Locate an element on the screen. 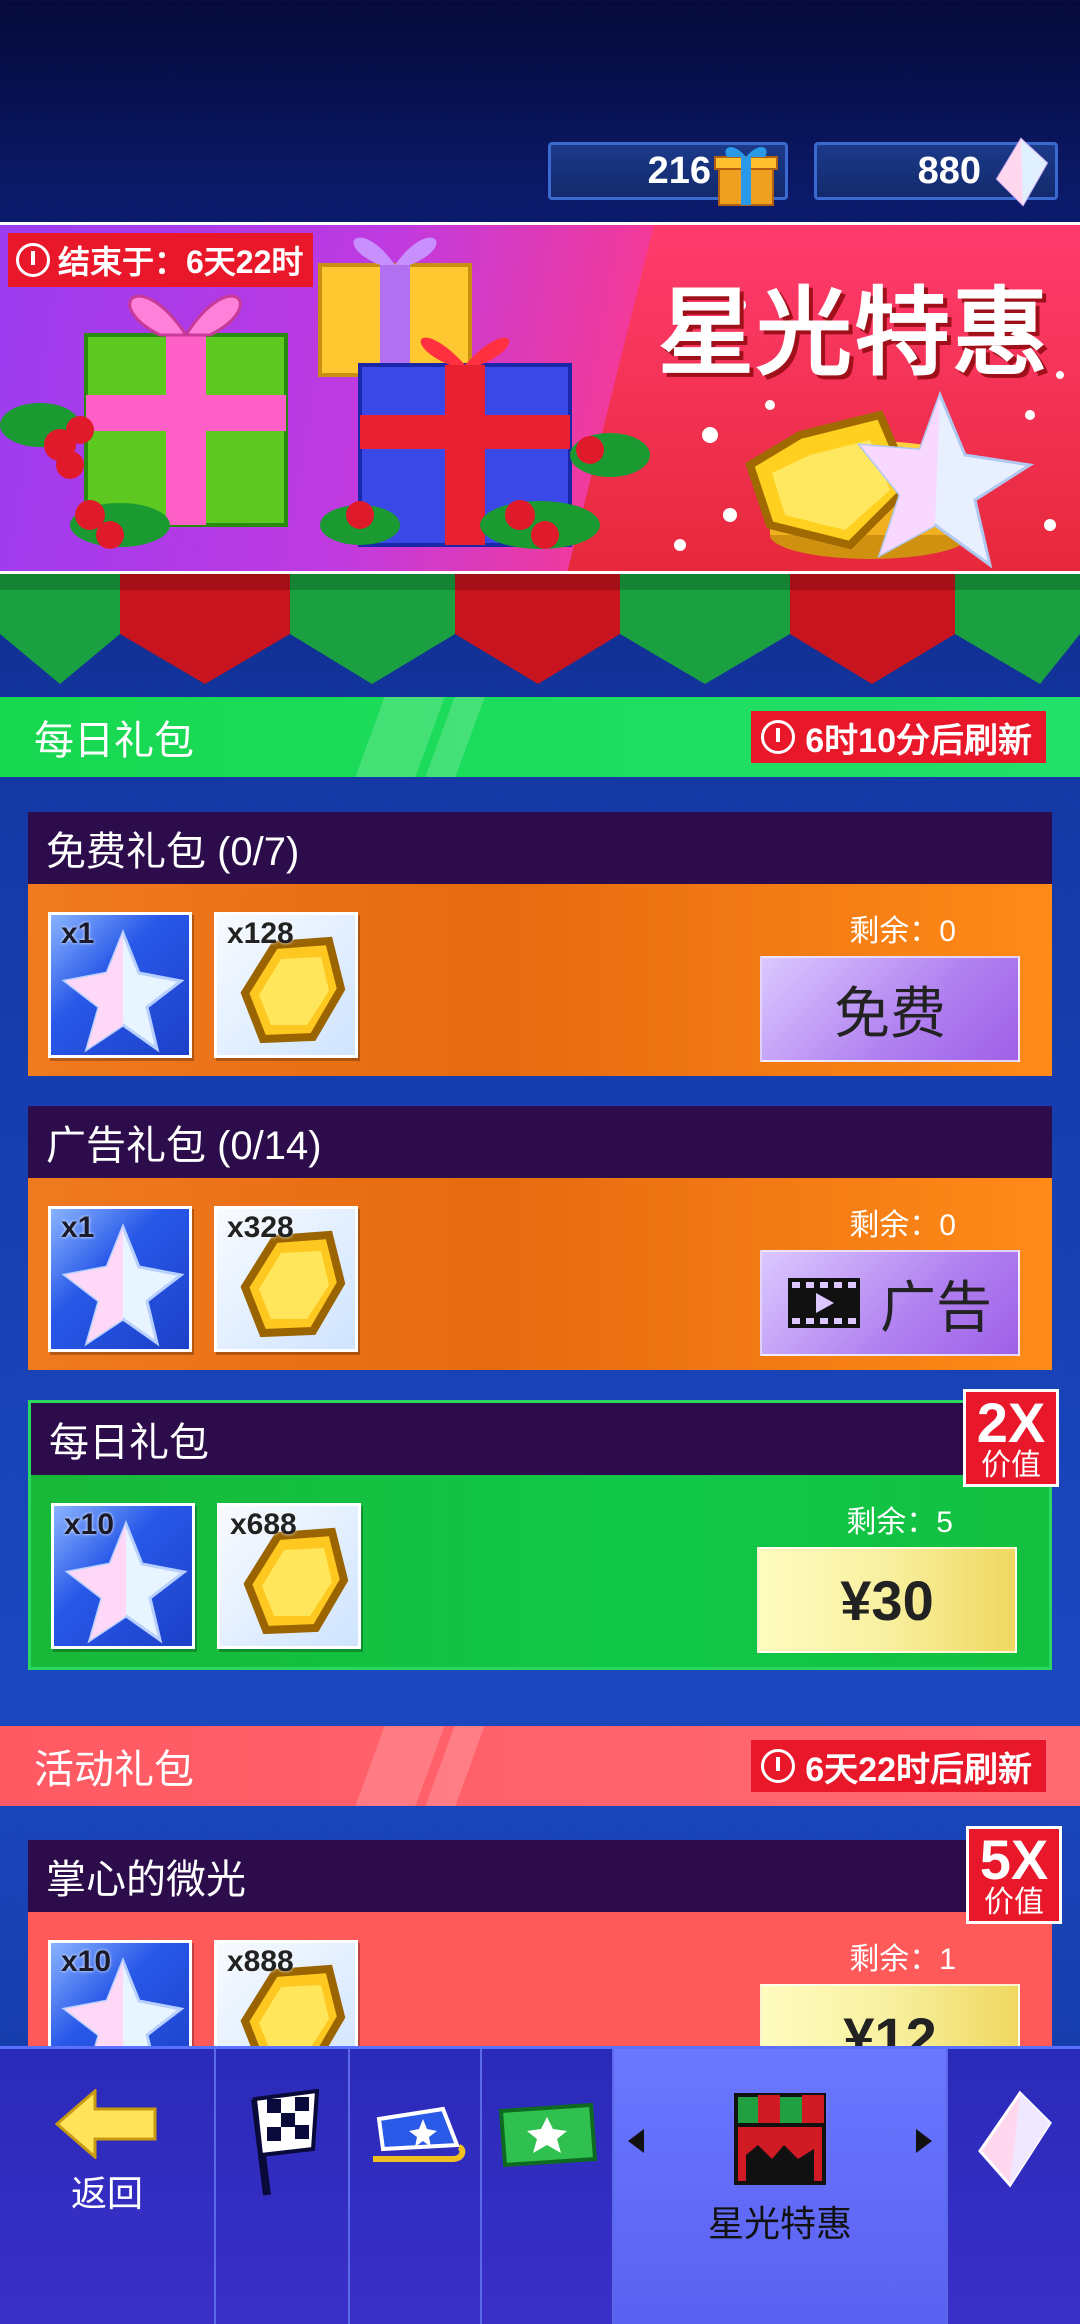 This screenshot has width=1080, height=2324. nav-tab-starlight-offer: 星光特惠 is located at coordinates (781, 2186).